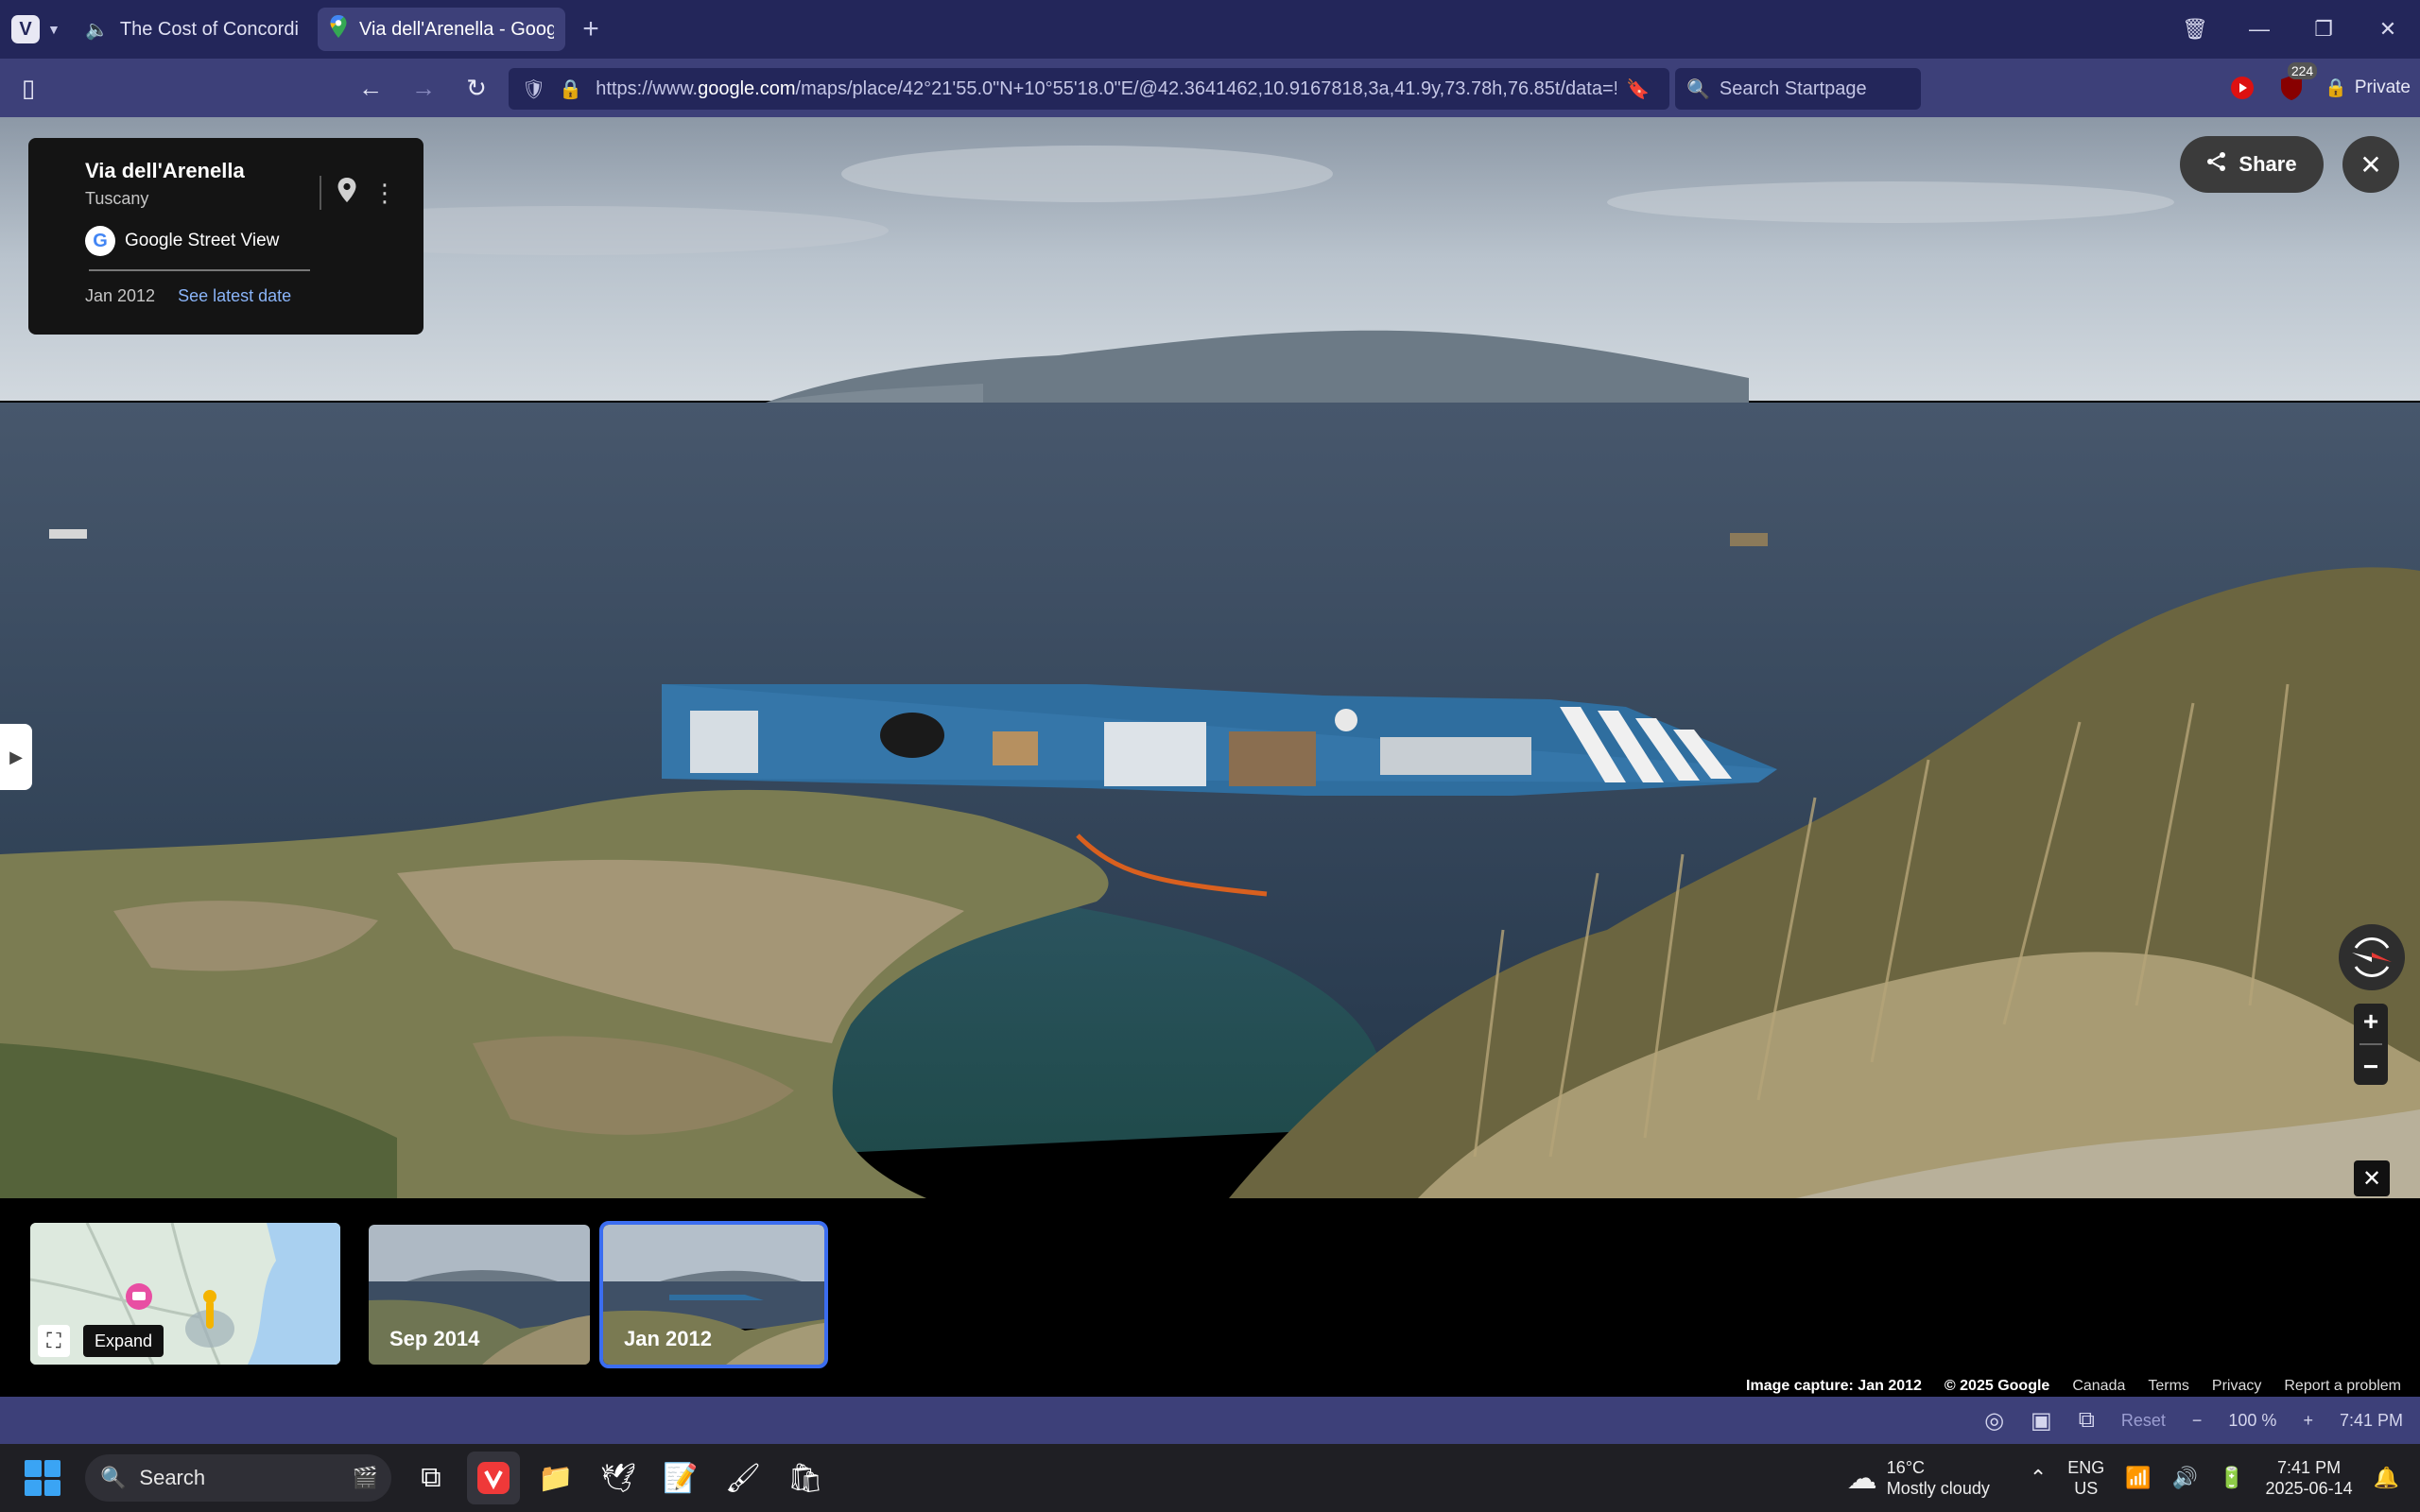  I want to click on youtube-extension-icon, so click(2242, 88).